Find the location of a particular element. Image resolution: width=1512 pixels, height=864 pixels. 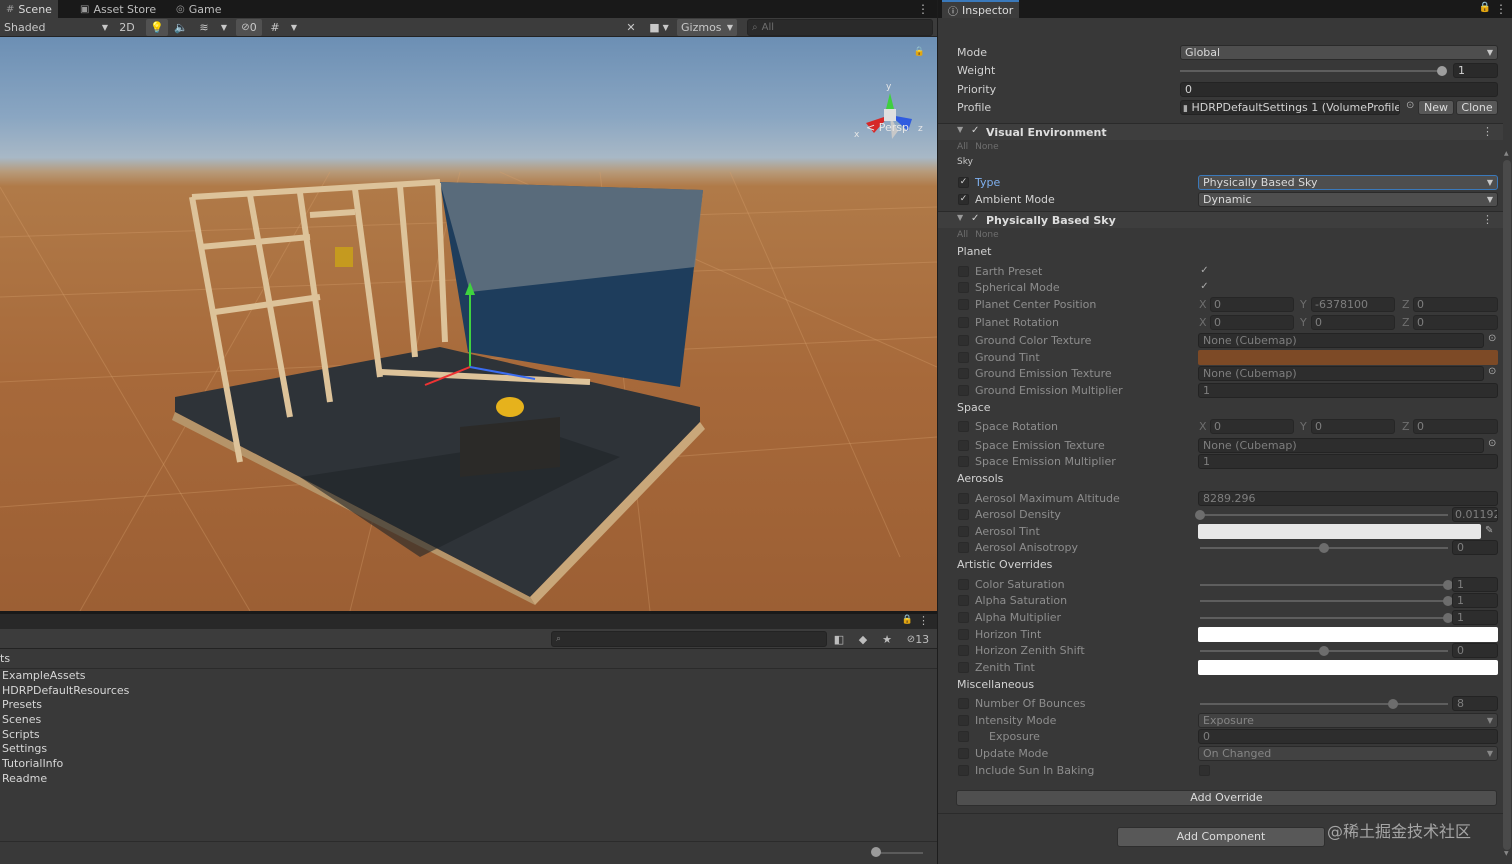

hidden-packages-toggle: ⊘ 13 is located at coordinates (918, 639).